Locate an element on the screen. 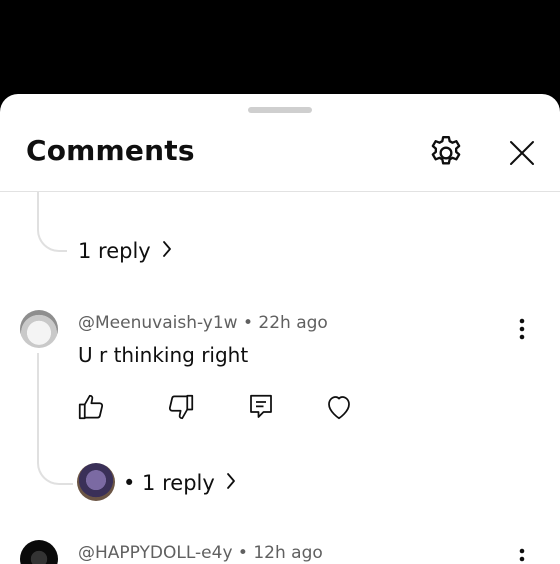 The image size is (560, 564). like-button is located at coordinates (91, 407).